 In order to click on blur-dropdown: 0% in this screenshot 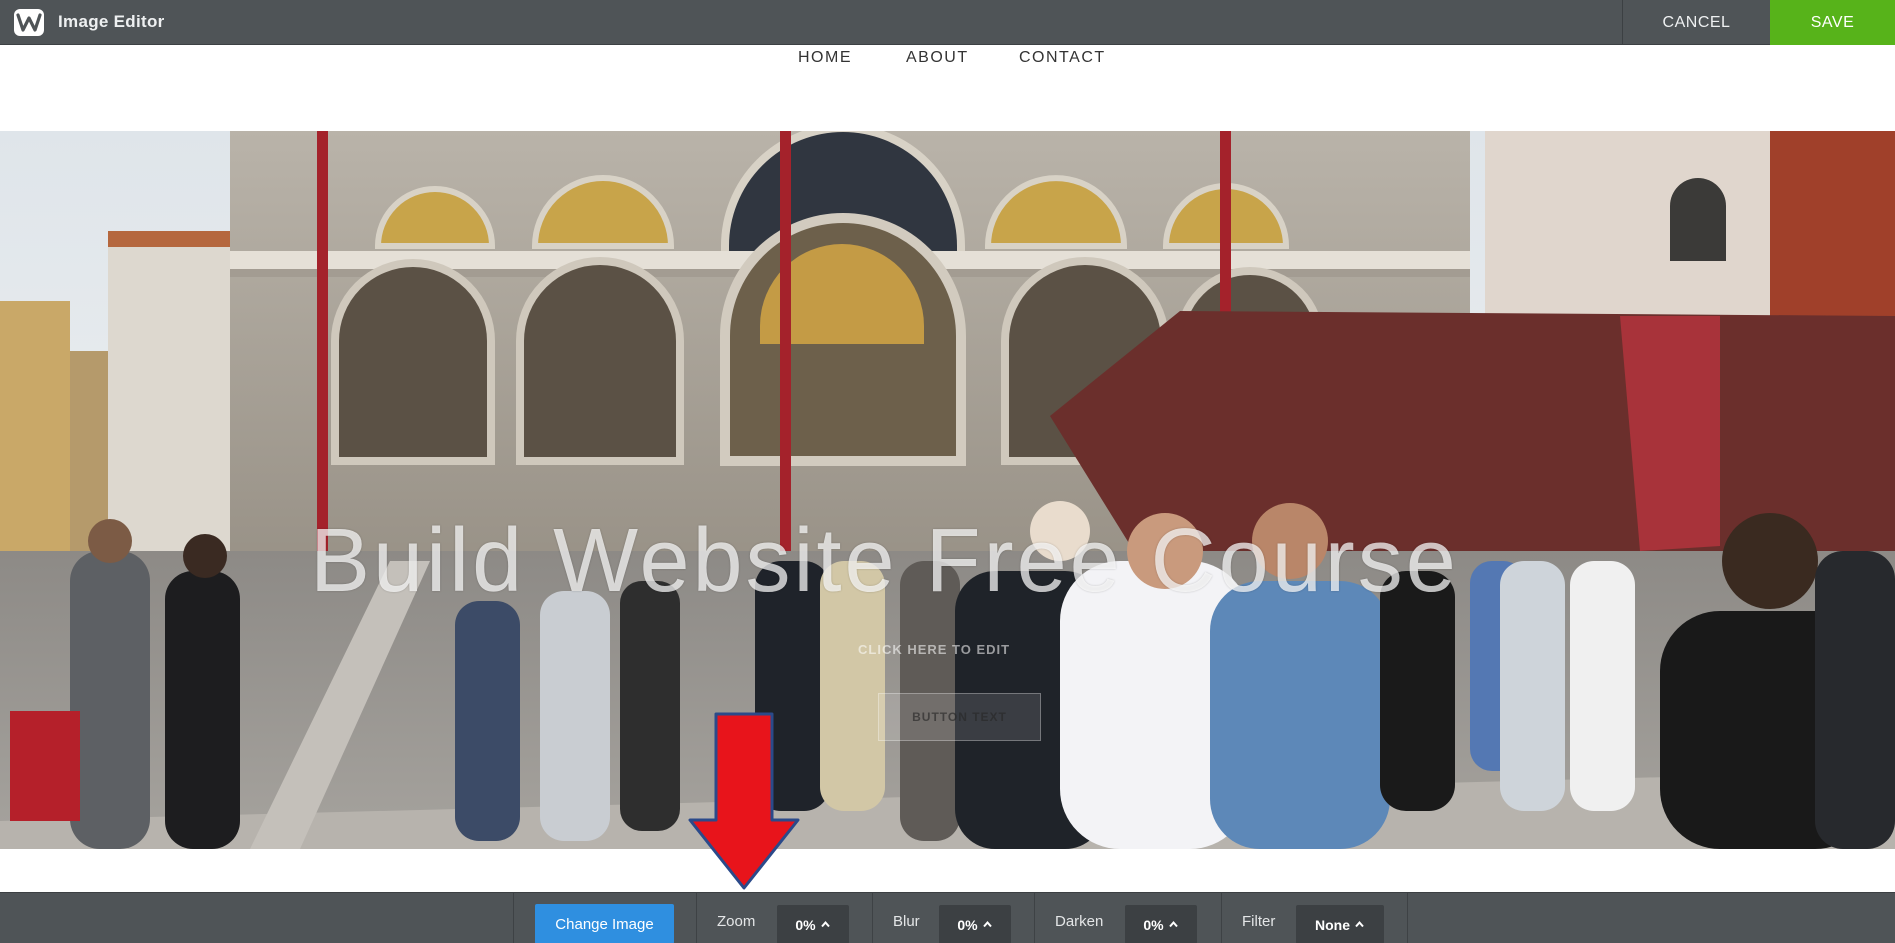, I will do `click(975, 924)`.